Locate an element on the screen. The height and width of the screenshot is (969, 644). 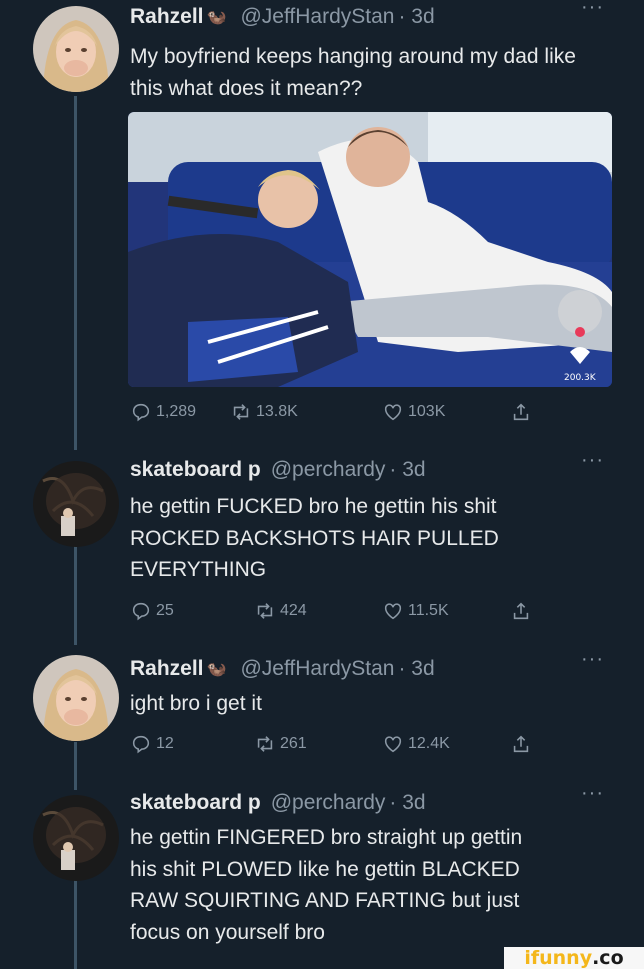
reply-button: 25 is located at coordinates (152, 611).